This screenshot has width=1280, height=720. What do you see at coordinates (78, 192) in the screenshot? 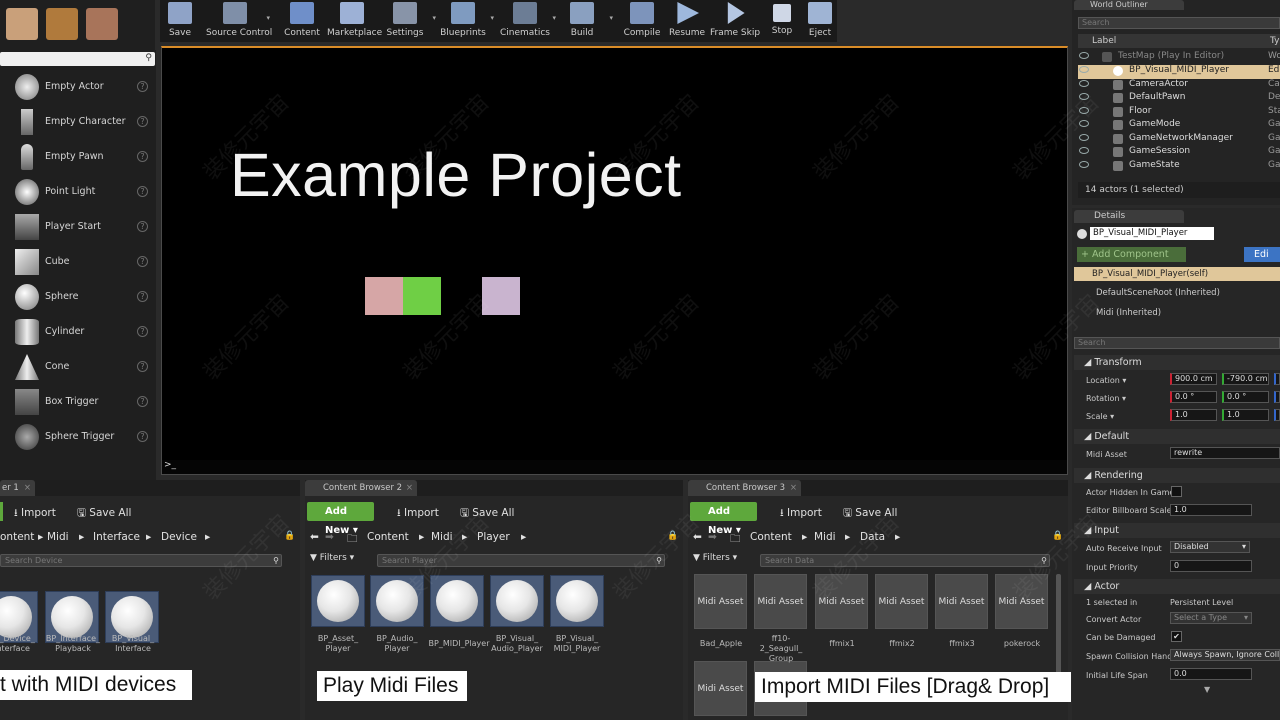
I see `place-item-point-light: Point Light?` at bounding box center [78, 192].